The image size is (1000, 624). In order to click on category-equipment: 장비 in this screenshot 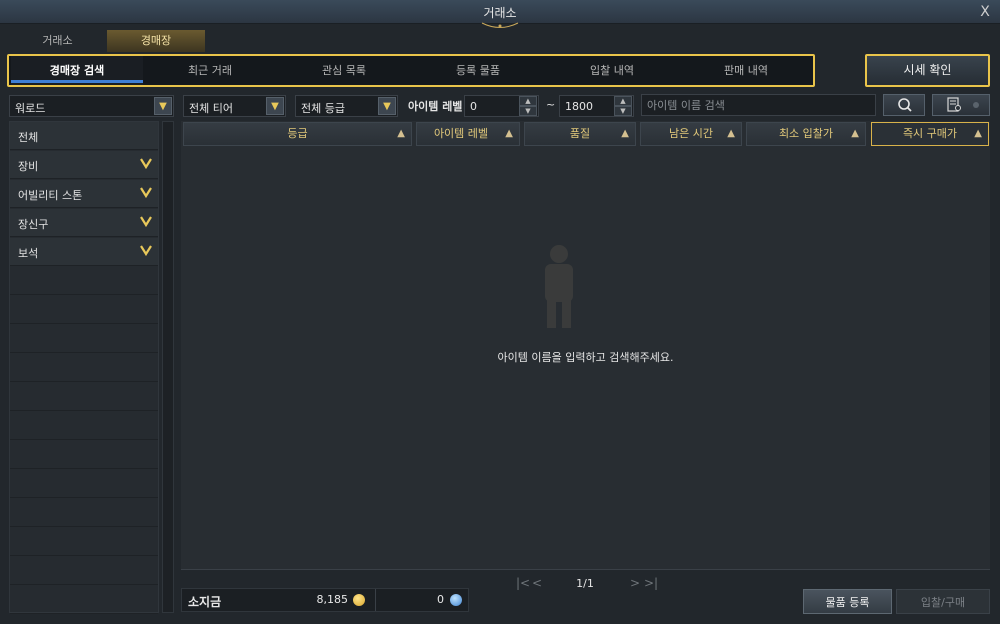, I will do `click(84, 165)`.